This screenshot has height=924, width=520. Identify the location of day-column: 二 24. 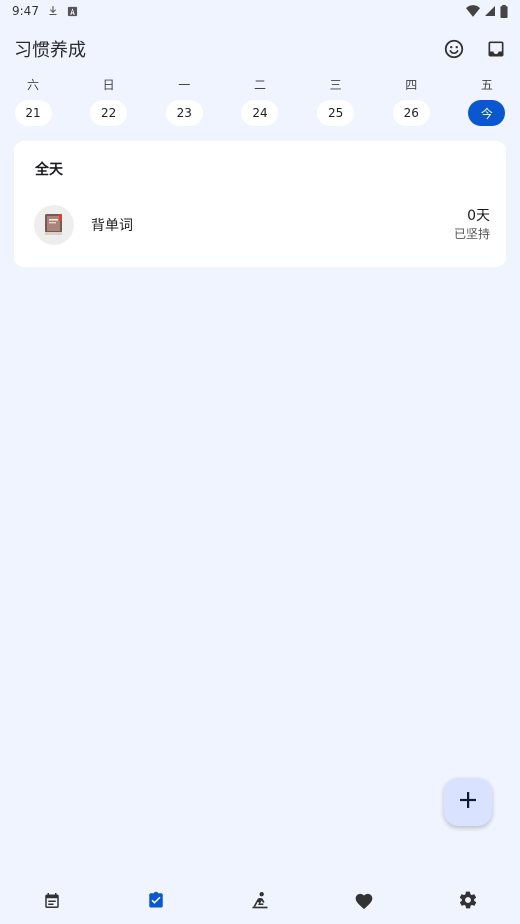
(260, 103).